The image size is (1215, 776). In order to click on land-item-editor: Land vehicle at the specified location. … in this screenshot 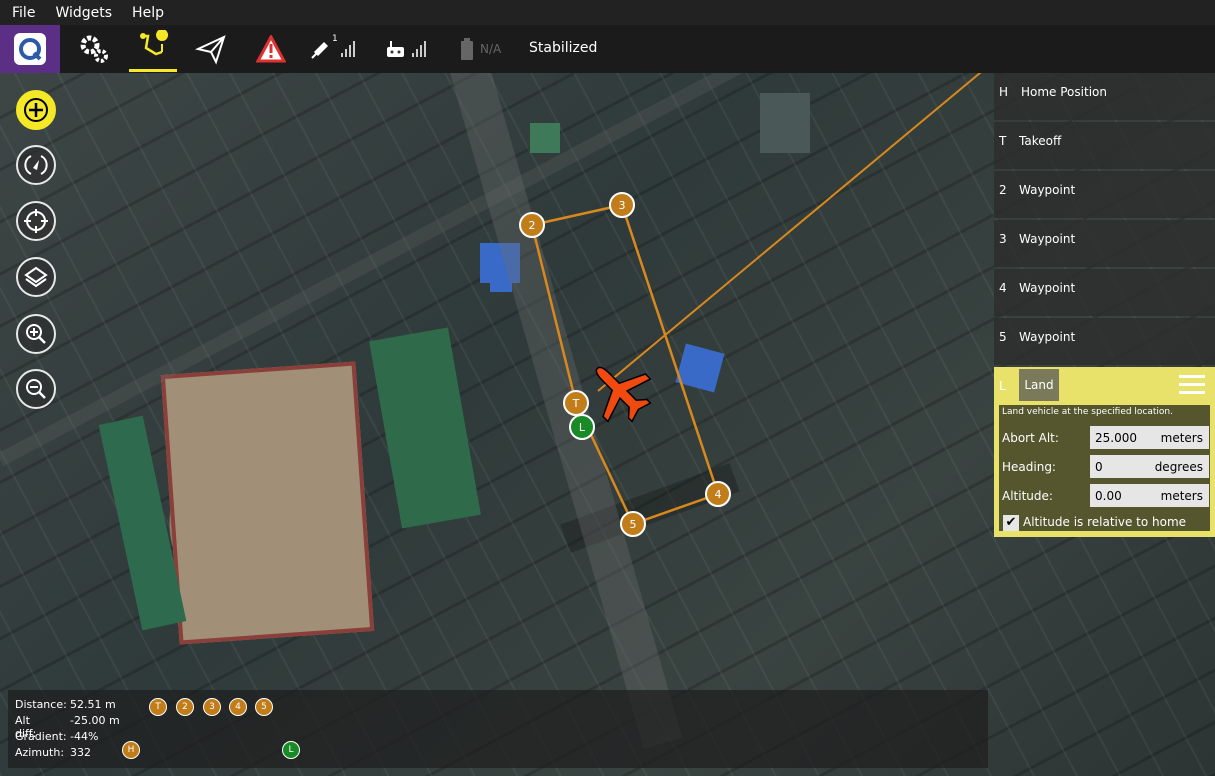, I will do `click(1104, 468)`.